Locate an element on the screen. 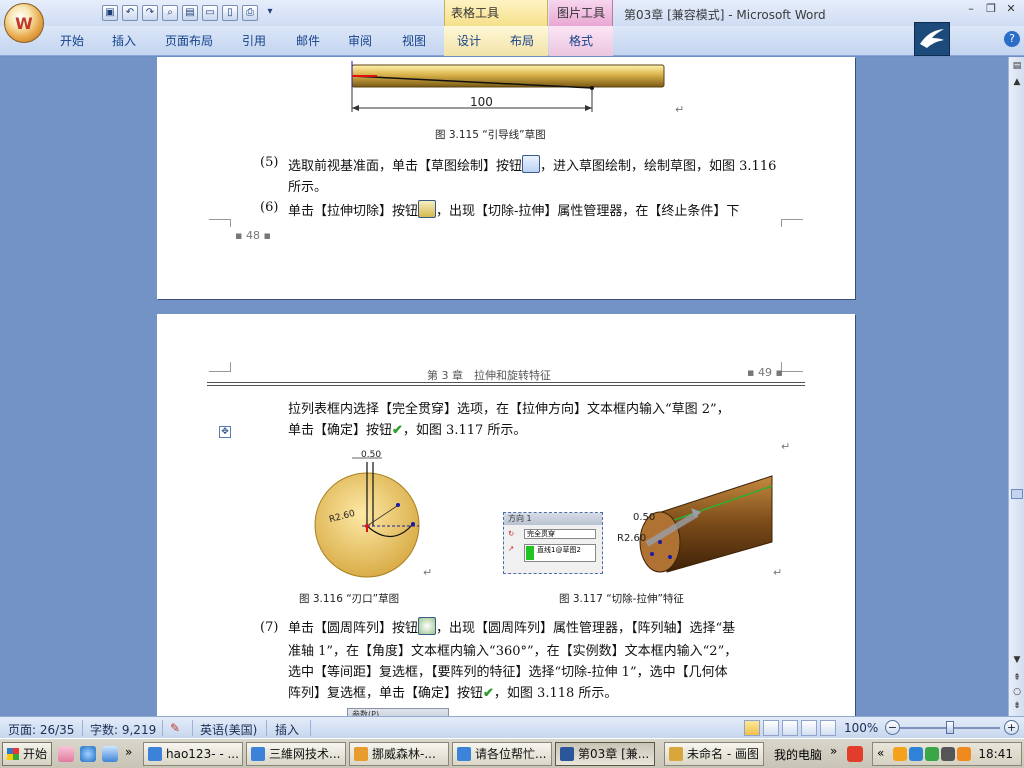  my-computer-toolbar: 我的电脑 is located at coordinates (798, 754).